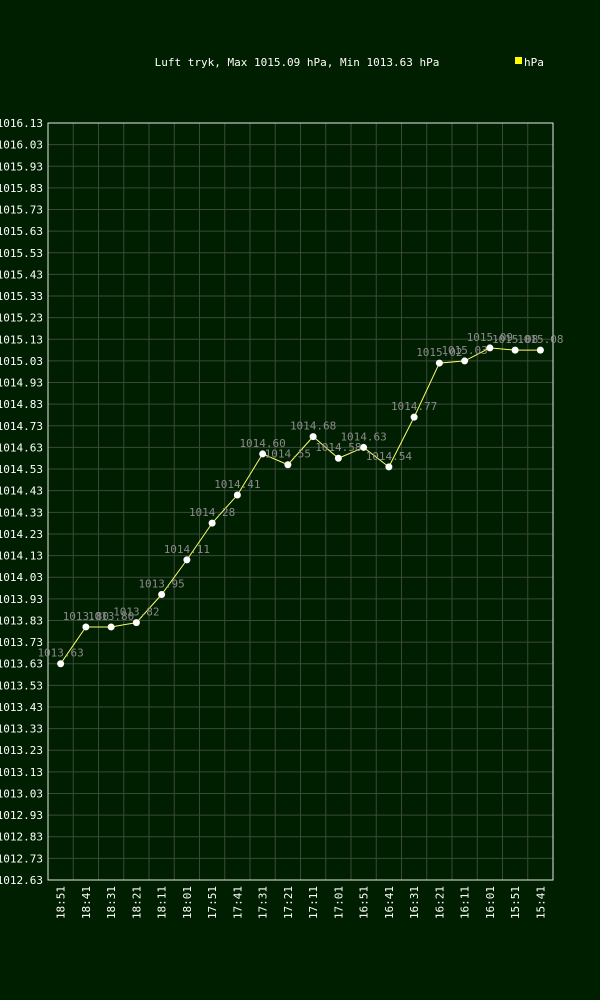 Image resolution: width=600 pixels, height=1000 pixels. Describe the element at coordinates (313, 426) in the screenshot. I see `data-label: 1014.68` at that location.